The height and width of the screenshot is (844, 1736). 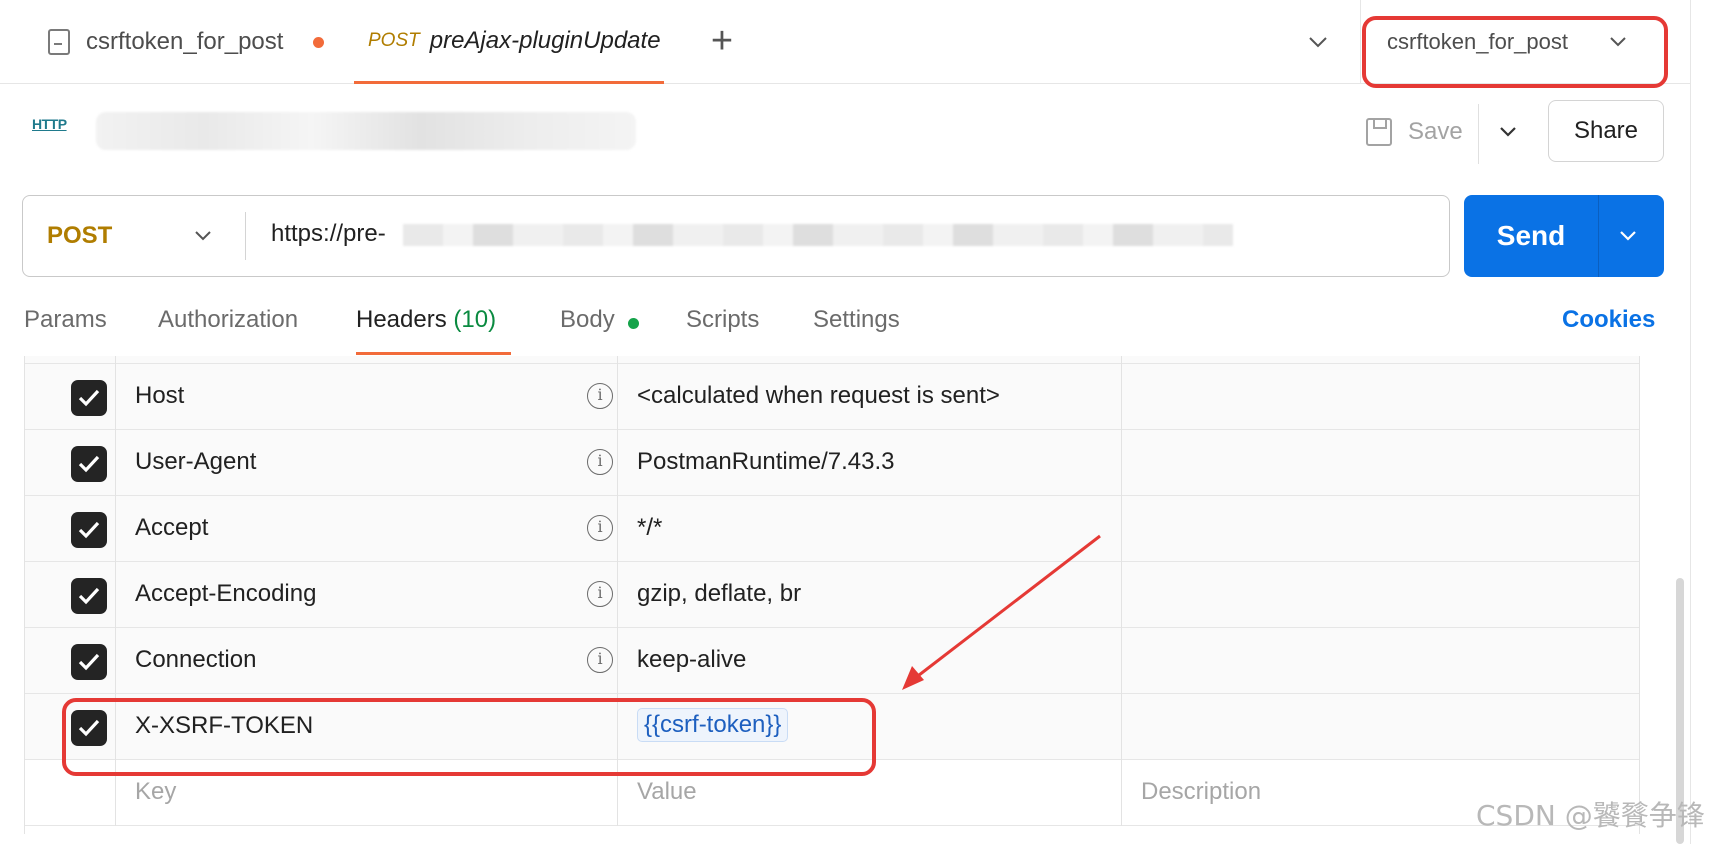 I want to click on header-key: Connection, so click(x=195, y=660).